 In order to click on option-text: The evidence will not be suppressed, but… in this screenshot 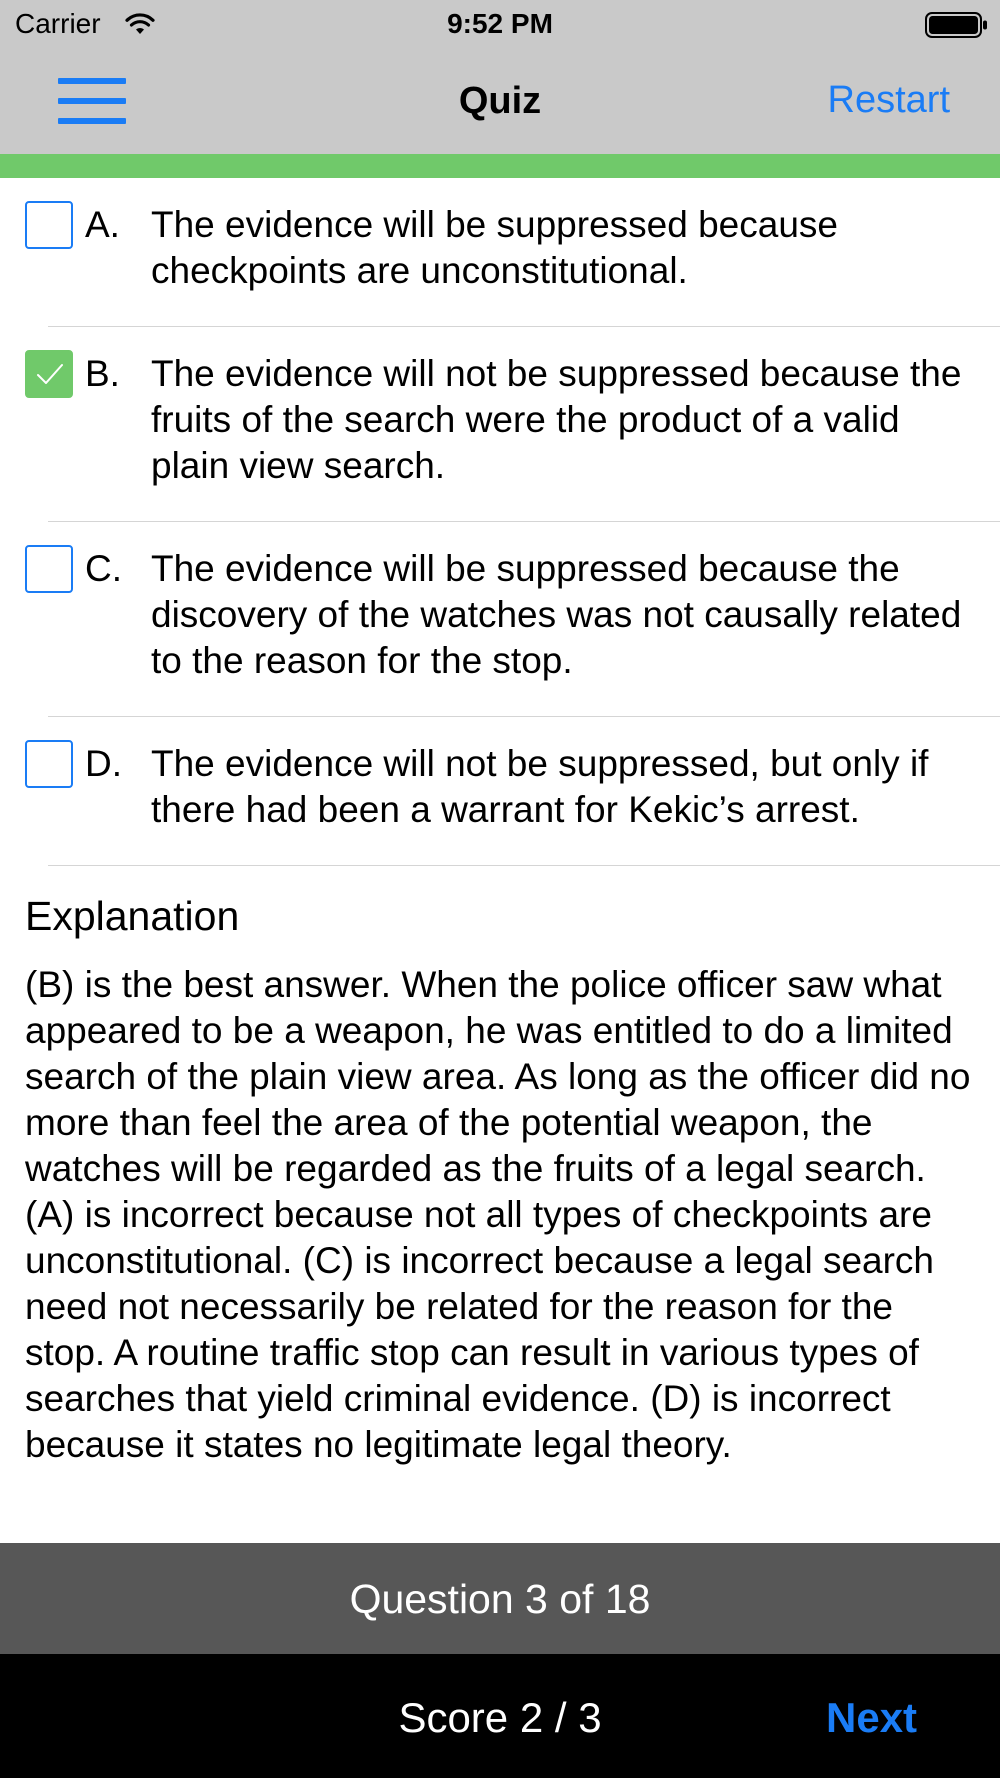, I will do `click(540, 786)`.